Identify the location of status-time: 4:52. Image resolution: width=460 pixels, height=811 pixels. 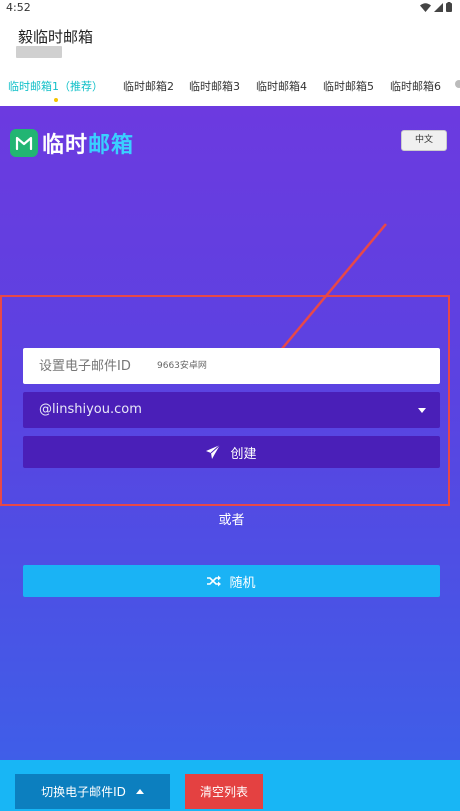
(18, 7).